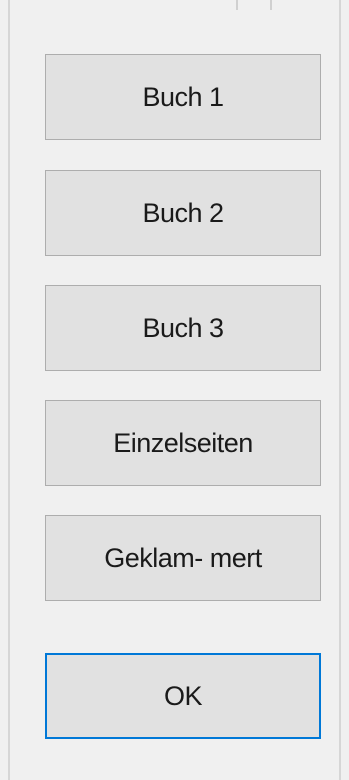  I want to click on geklammert-button: Geklam- mert, so click(183, 558).